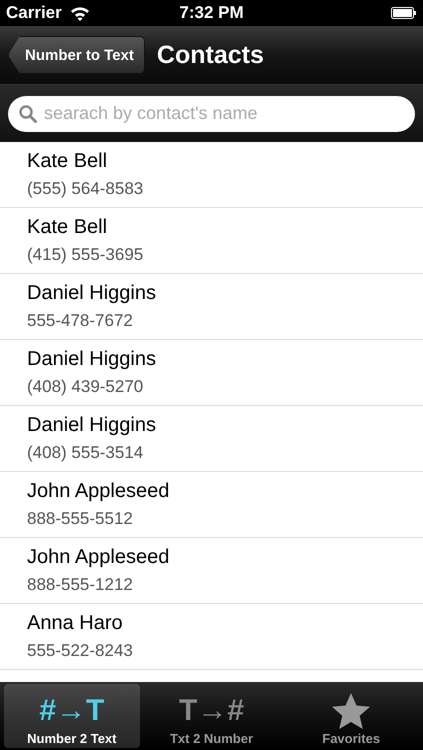 The image size is (423, 750). Describe the element at coordinates (210, 55) in the screenshot. I see `nav-title: Contacts` at that location.